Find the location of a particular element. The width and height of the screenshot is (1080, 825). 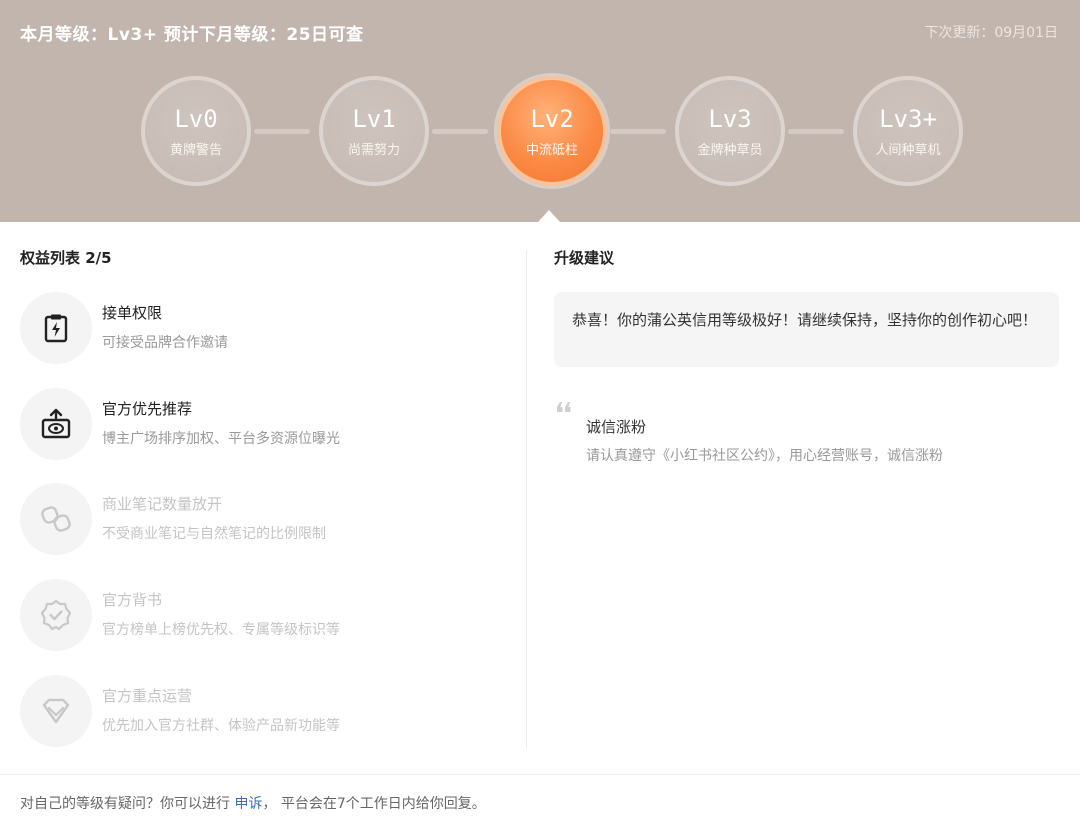

diamond-icon is located at coordinates (56, 711).